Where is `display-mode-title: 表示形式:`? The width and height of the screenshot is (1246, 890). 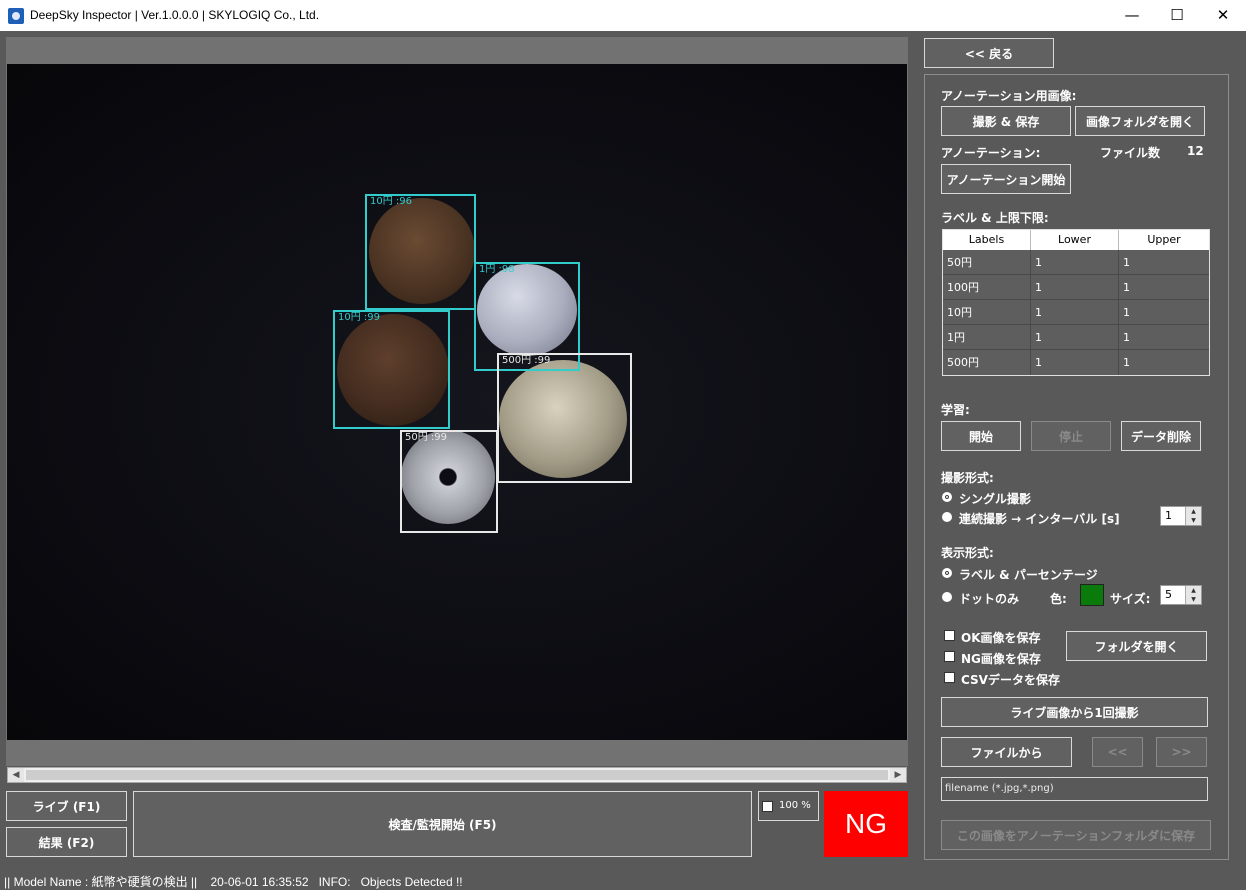
display-mode-title: 表示形式: is located at coordinates (967, 553).